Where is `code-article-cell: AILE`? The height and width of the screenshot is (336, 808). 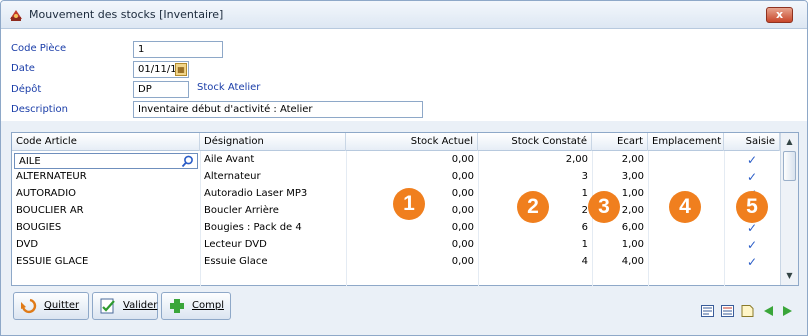
code-article-cell: AILE is located at coordinates (95, 162).